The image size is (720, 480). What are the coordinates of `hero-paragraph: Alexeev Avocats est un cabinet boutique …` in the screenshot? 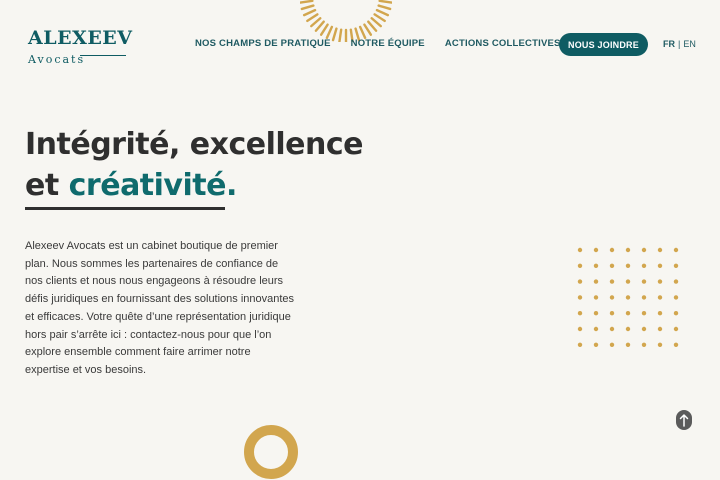 It's located at (160, 308).